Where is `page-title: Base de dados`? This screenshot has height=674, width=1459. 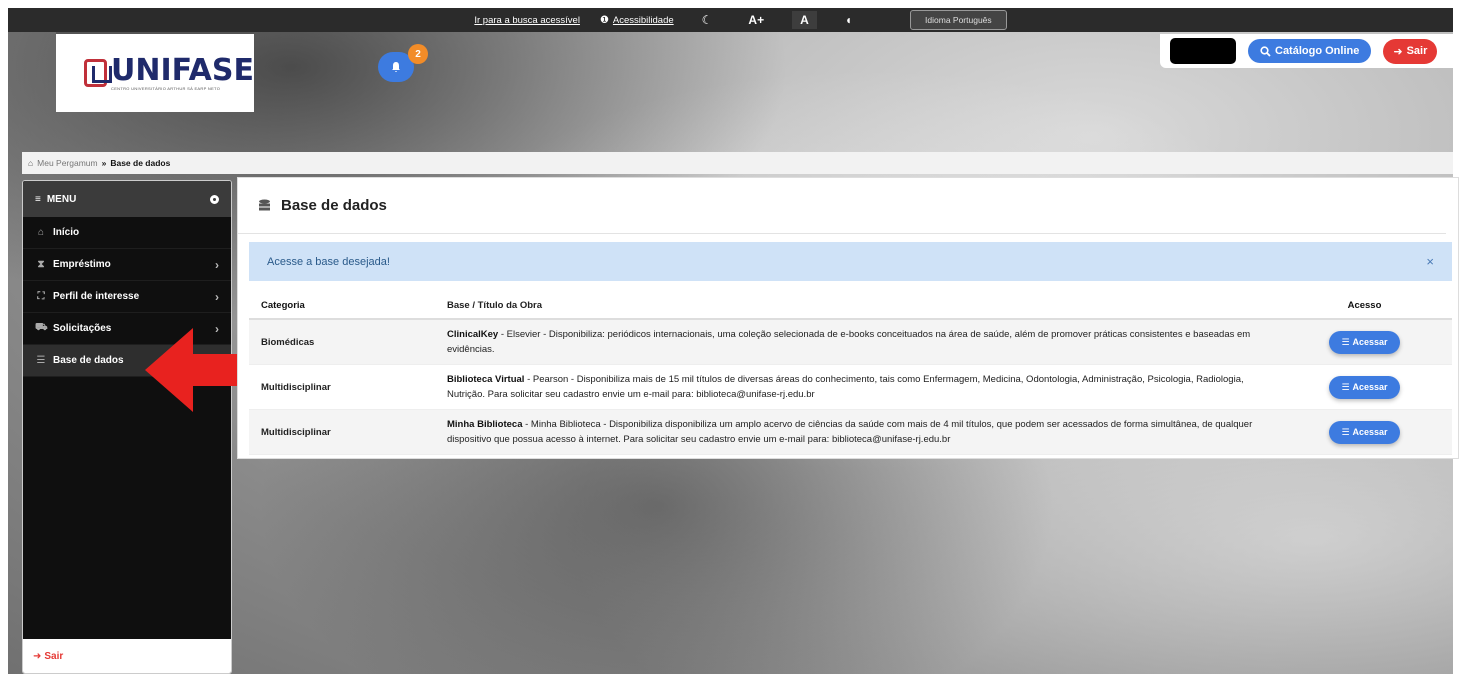 page-title: Base de dados is located at coordinates (842, 206).